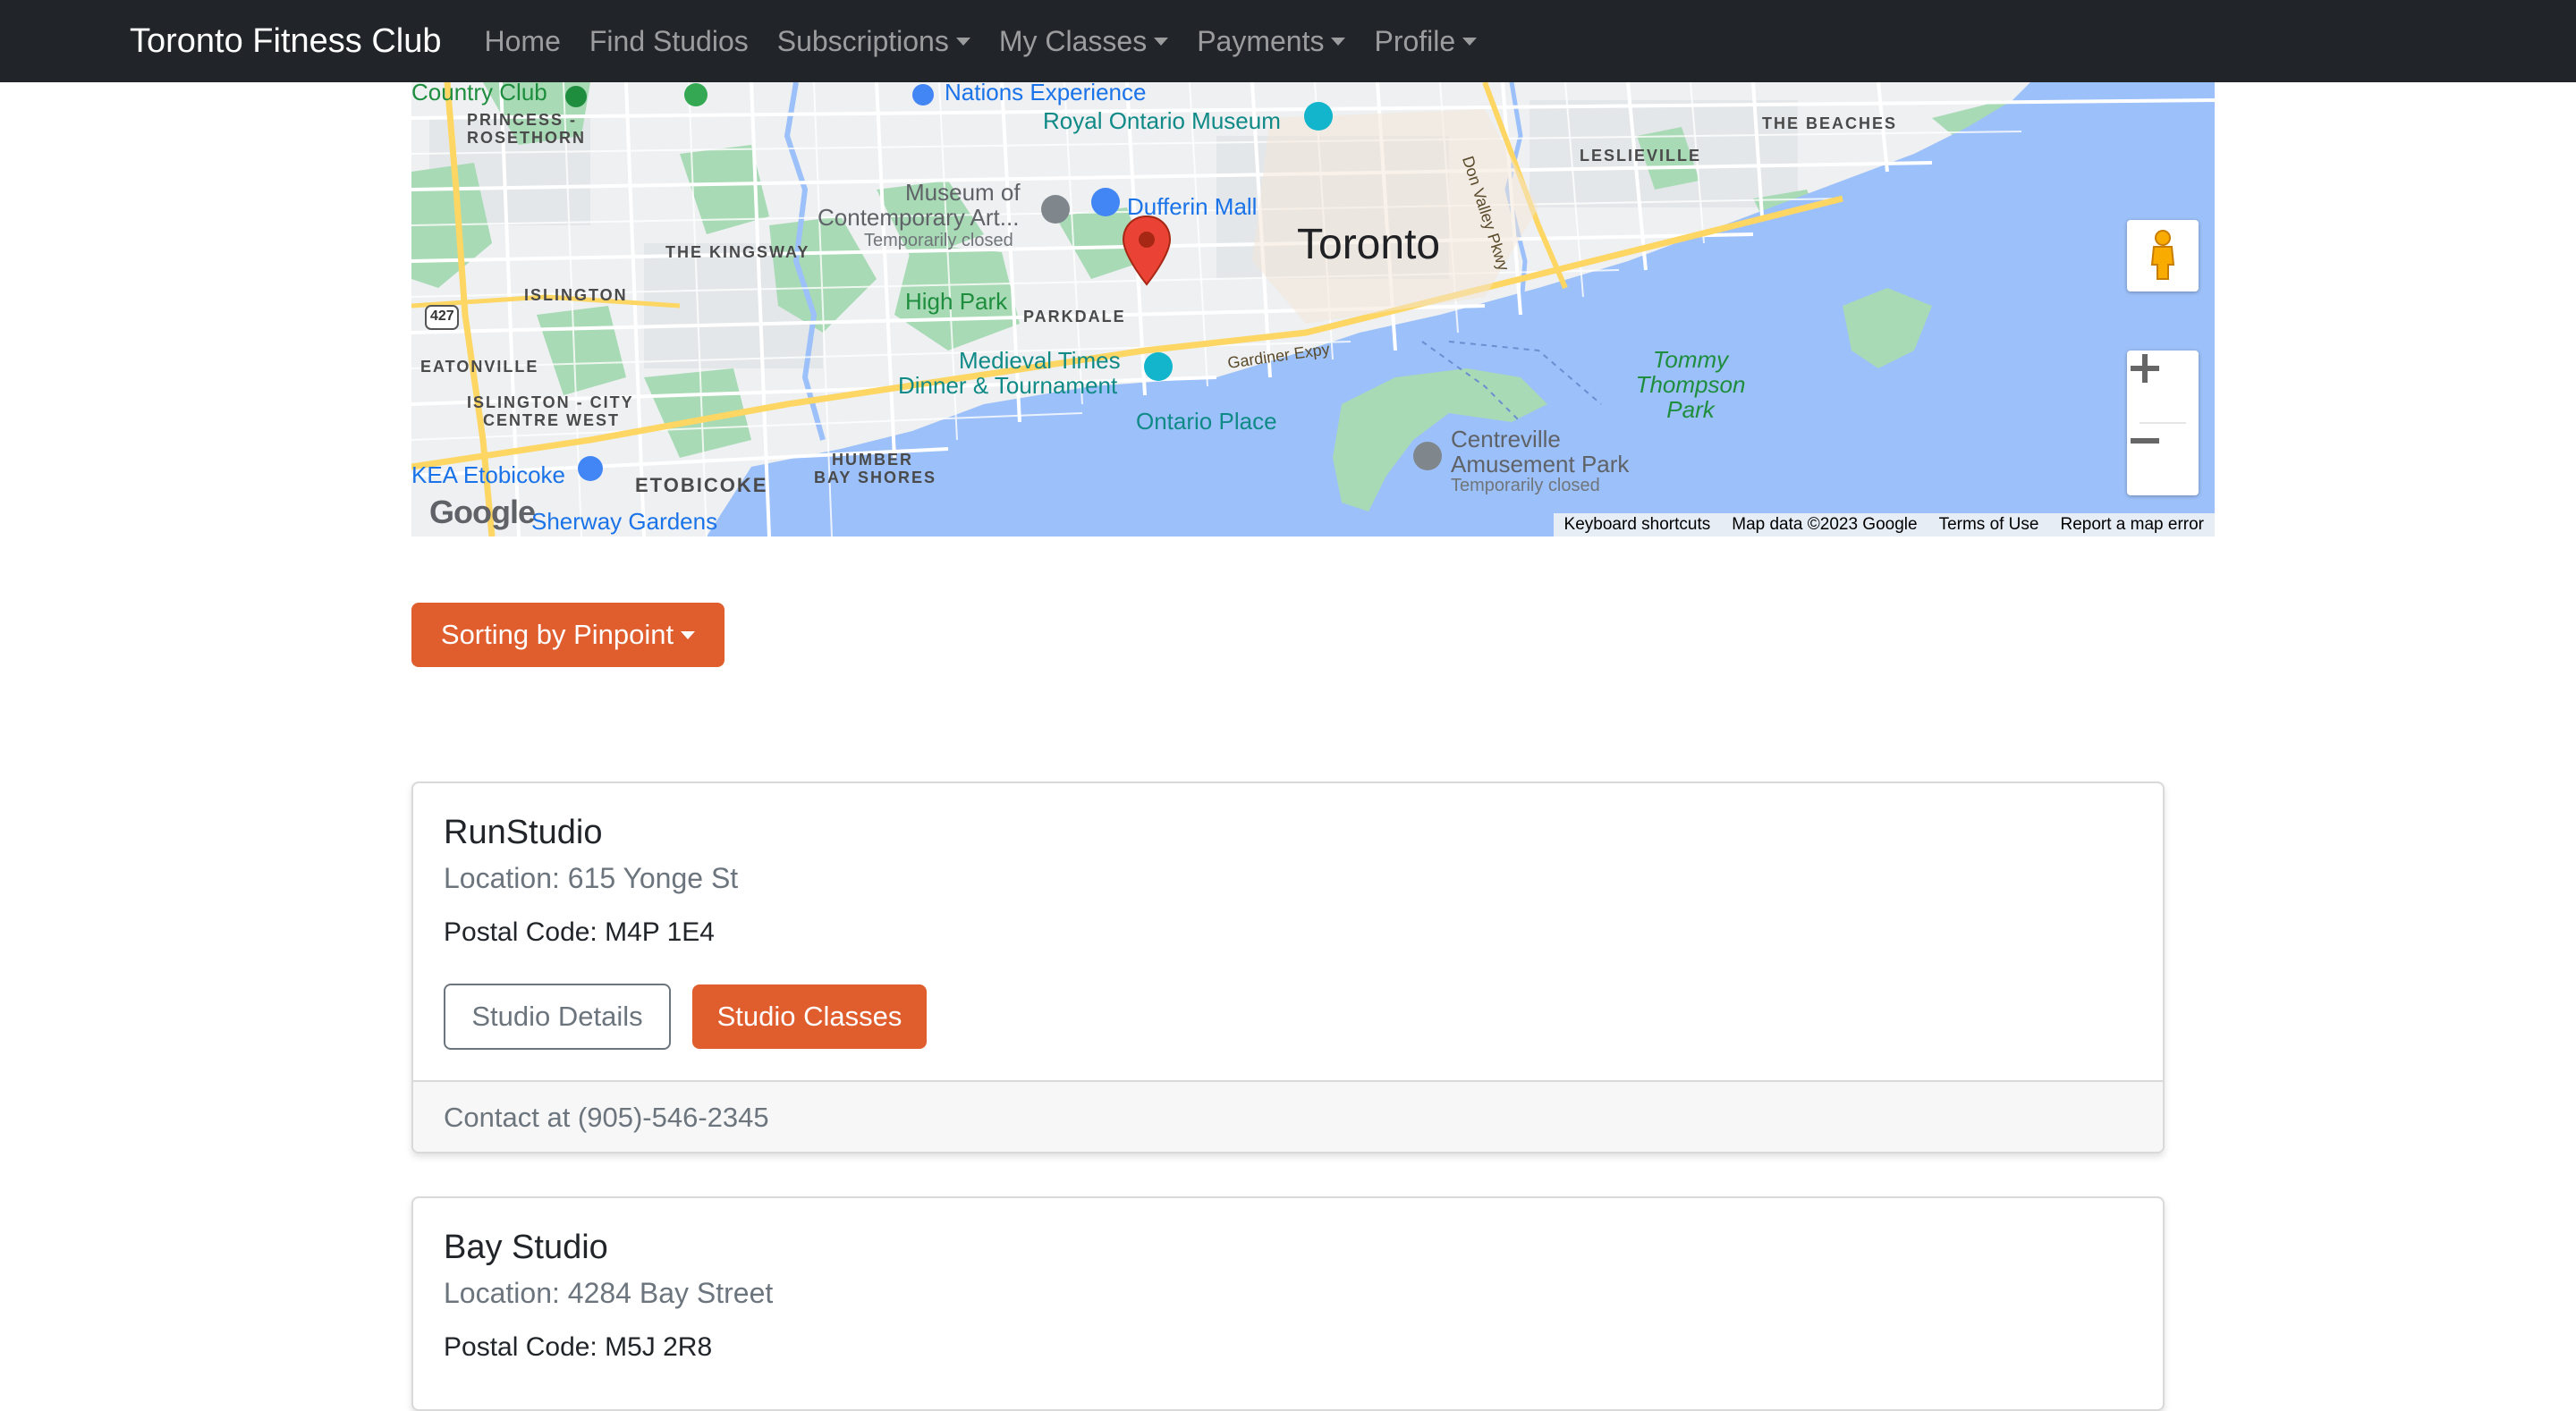 Image resolution: width=2576 pixels, height=1411 pixels. What do you see at coordinates (482, 512) in the screenshot?
I see `google-logo: Google` at bounding box center [482, 512].